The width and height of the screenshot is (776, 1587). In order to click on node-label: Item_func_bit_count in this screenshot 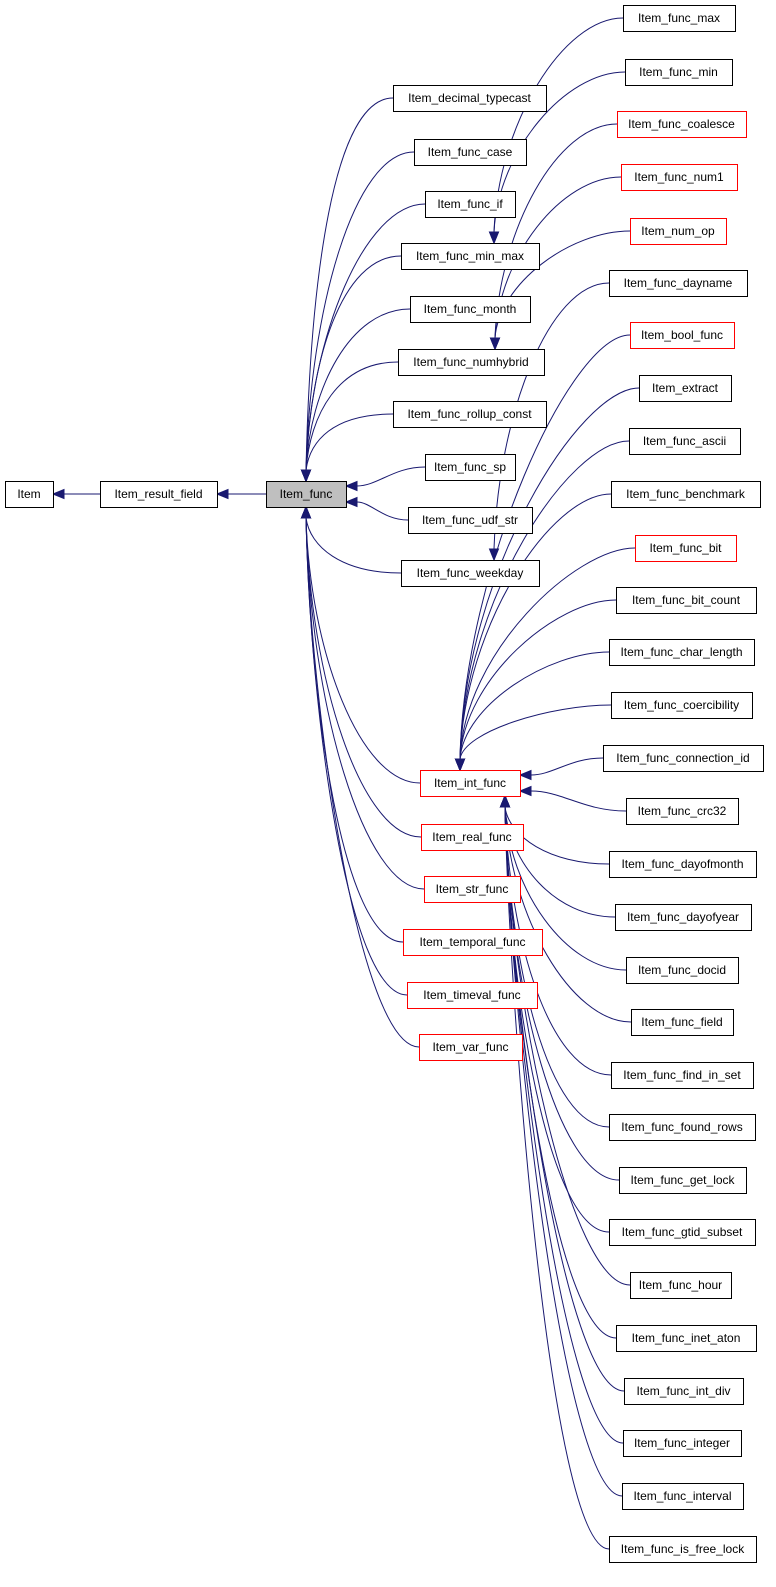, I will do `click(686, 600)`.